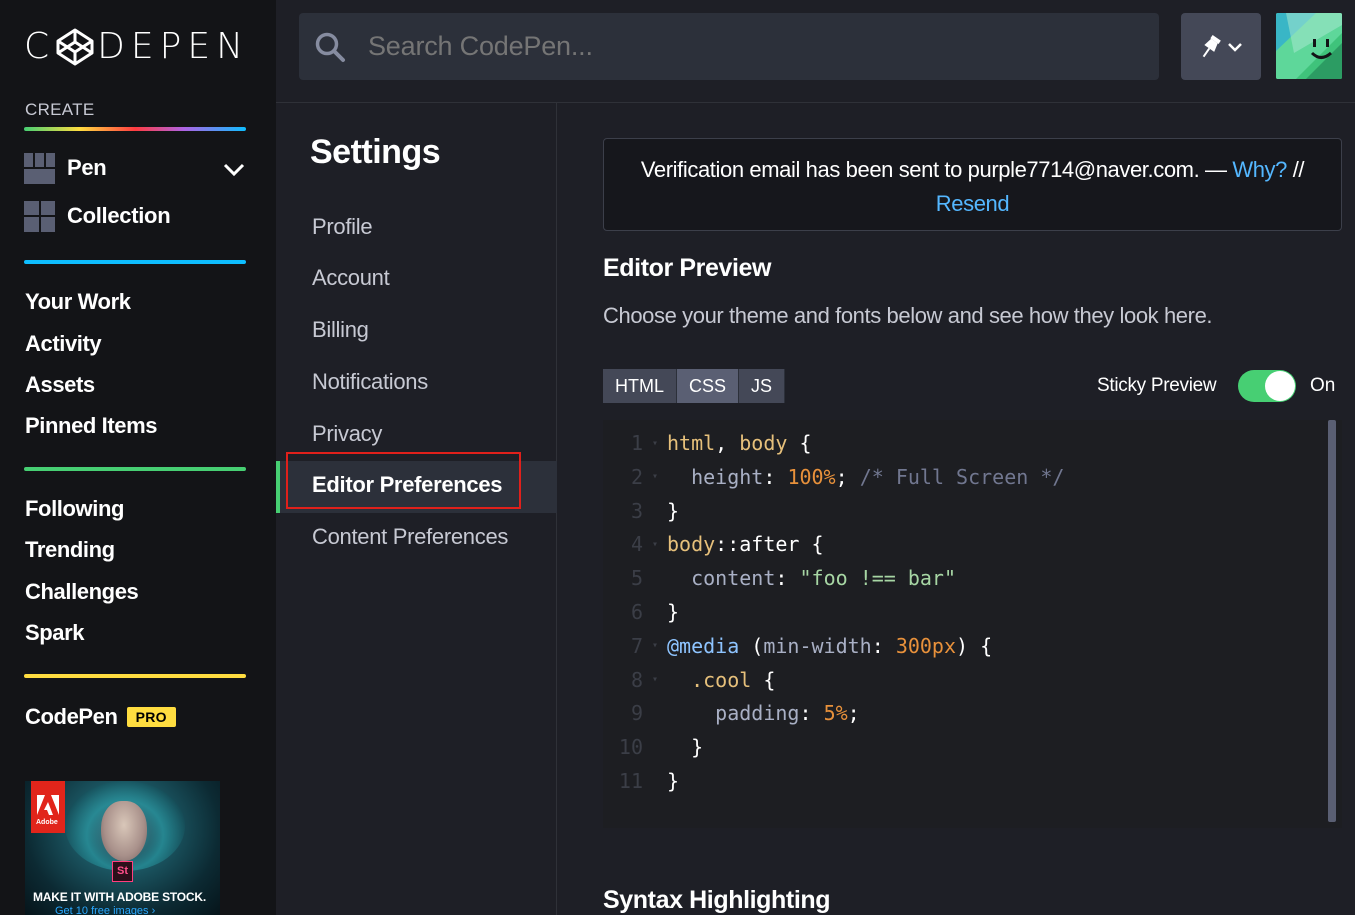  Describe the element at coordinates (70, 550) in the screenshot. I see `nav-trending: Trending` at that location.